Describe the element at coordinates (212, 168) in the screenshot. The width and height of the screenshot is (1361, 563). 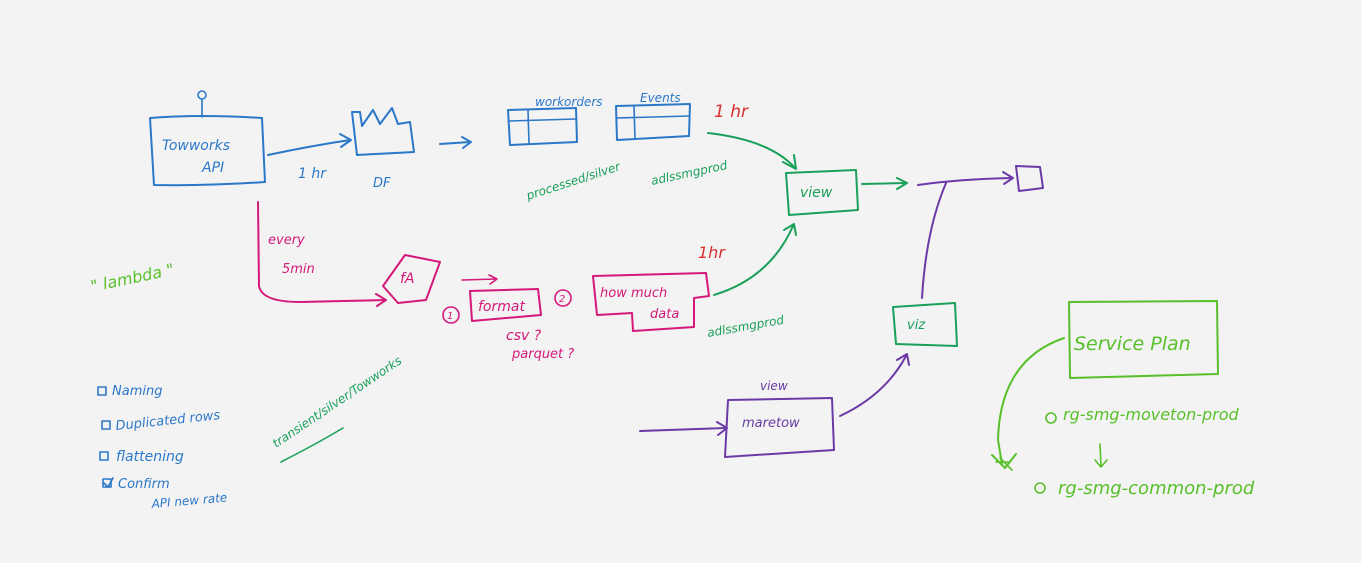
I see `towworks-api-label-2: API` at that location.